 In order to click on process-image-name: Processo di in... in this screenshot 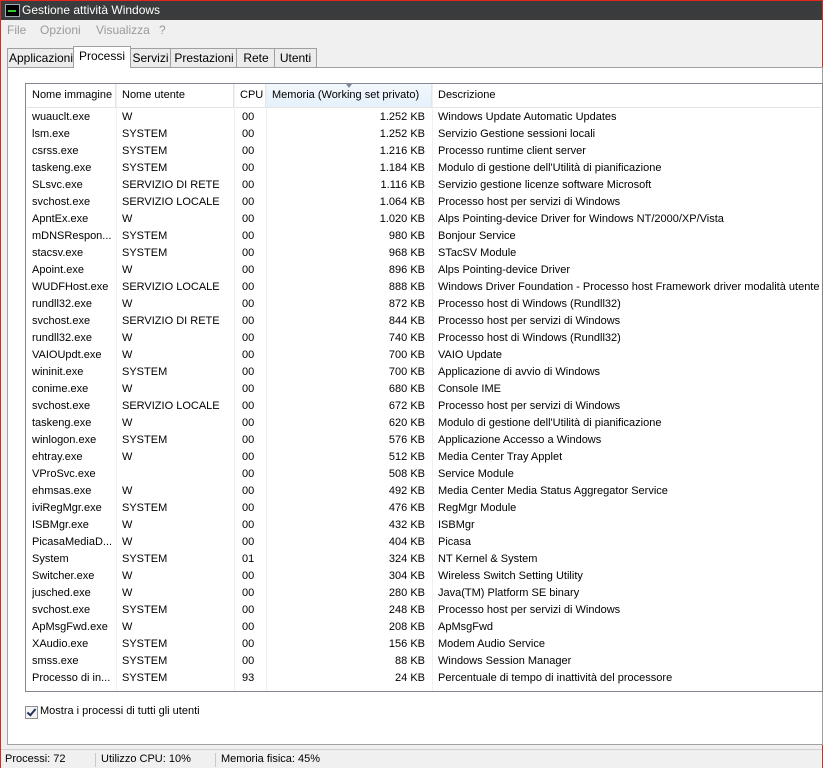, I will do `click(71, 678)`.